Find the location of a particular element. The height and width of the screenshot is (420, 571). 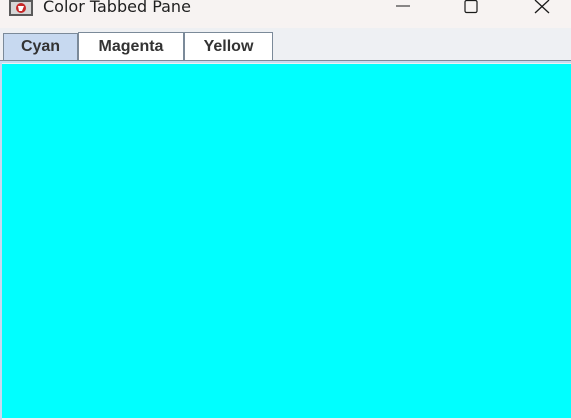

tab-cyan: Cyan is located at coordinates (40, 46).